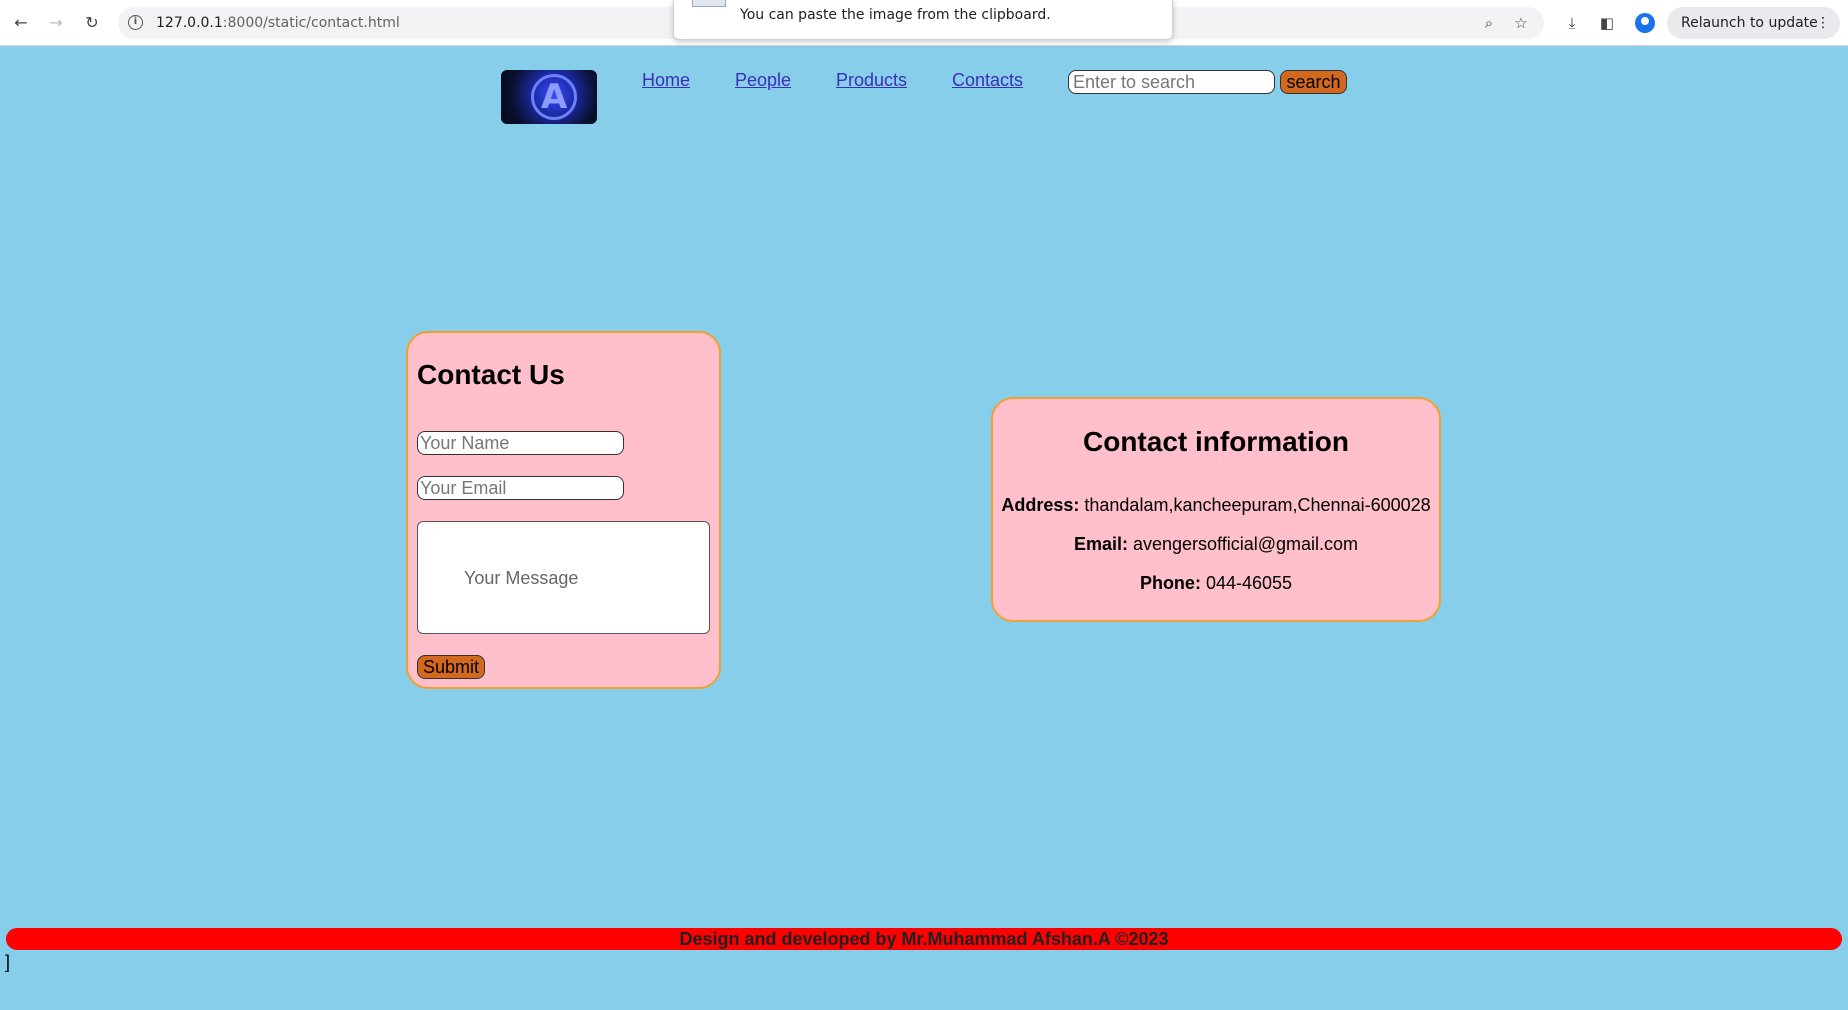  I want to click on email-row: Email: avengersofficial@gmail.com, so click(1216, 544).